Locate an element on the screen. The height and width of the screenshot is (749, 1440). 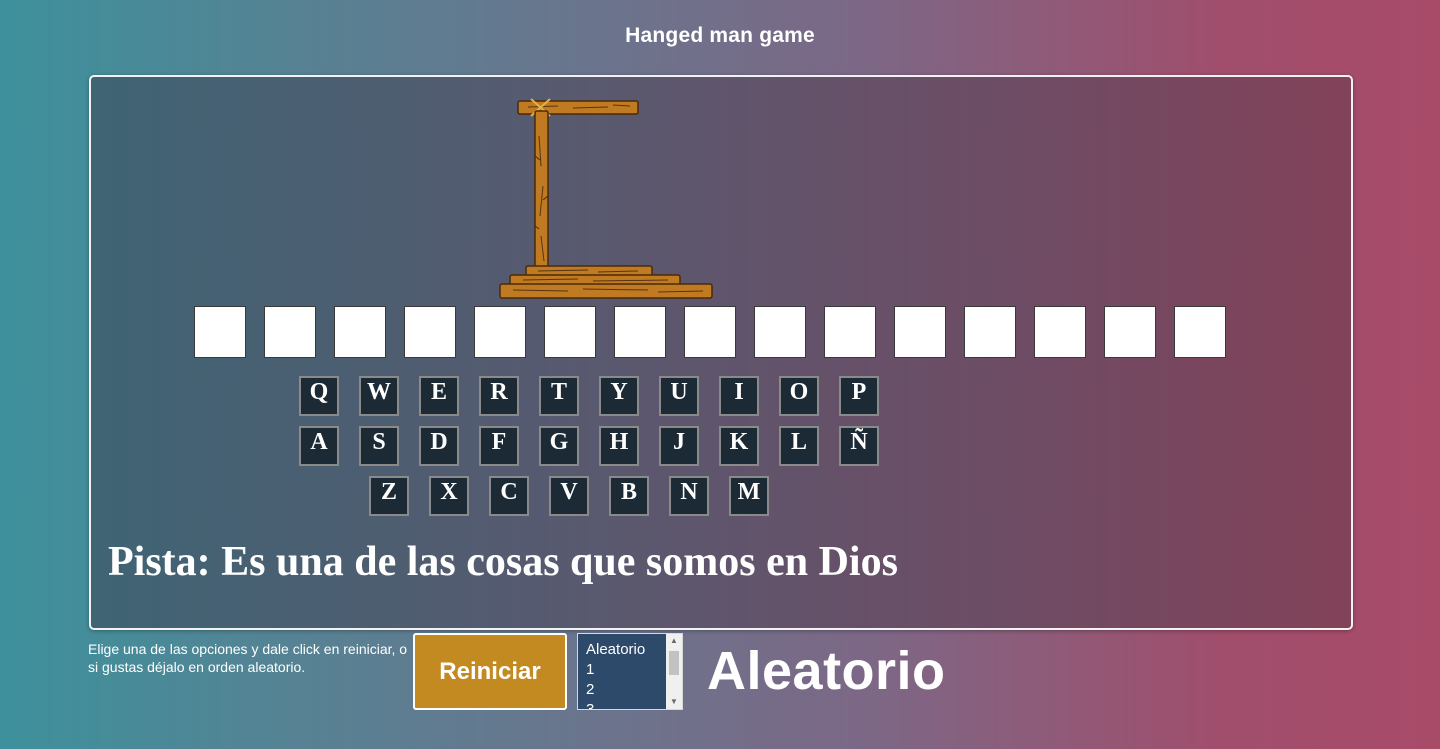
letter-key: Z is located at coordinates (389, 496).